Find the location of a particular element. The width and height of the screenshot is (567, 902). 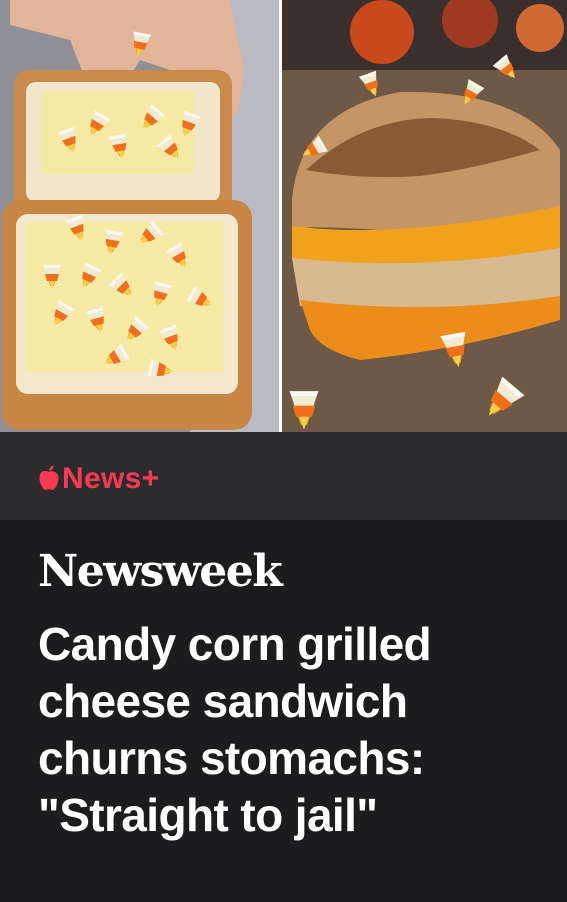

apple-news-plus-badge: News+ is located at coordinates (98, 479).